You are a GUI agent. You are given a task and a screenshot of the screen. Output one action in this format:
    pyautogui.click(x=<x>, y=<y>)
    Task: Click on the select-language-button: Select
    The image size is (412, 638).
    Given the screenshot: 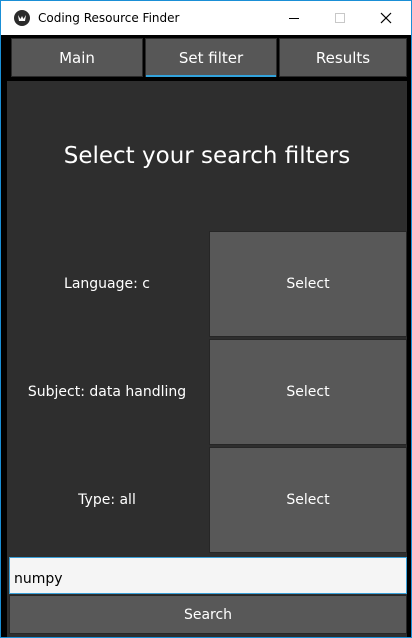 What is the action you would take?
    pyautogui.click(x=308, y=284)
    